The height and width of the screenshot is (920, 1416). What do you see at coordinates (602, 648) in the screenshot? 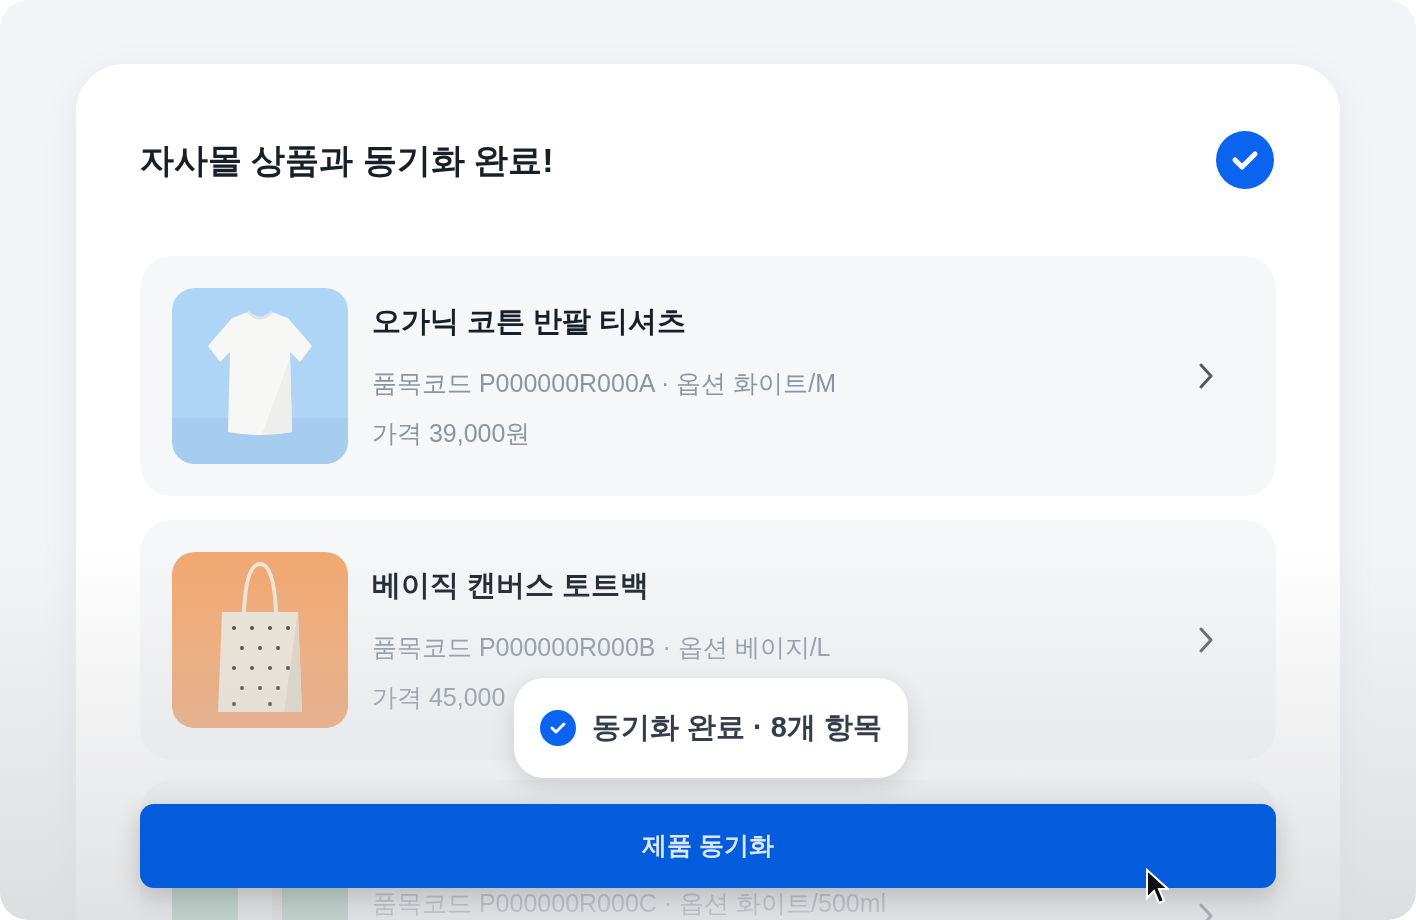
I see `product-code: 품목코드 P000000R000B · 옵션 베이지/L` at bounding box center [602, 648].